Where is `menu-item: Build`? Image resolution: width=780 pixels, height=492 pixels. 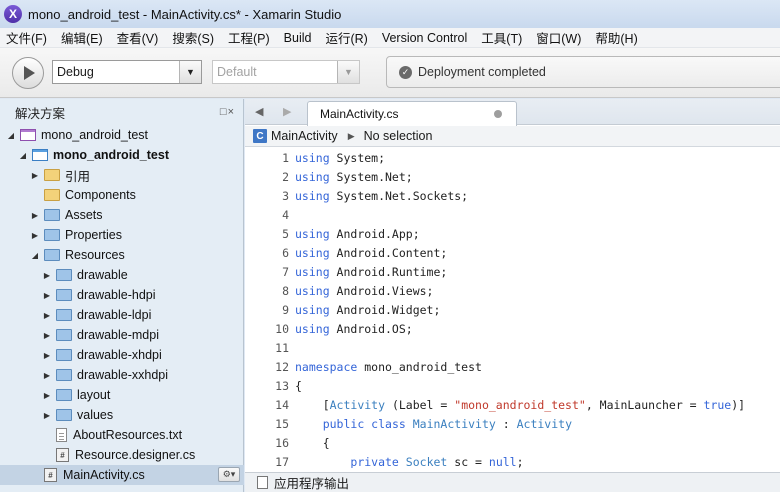
menu-item: Build is located at coordinates (298, 38).